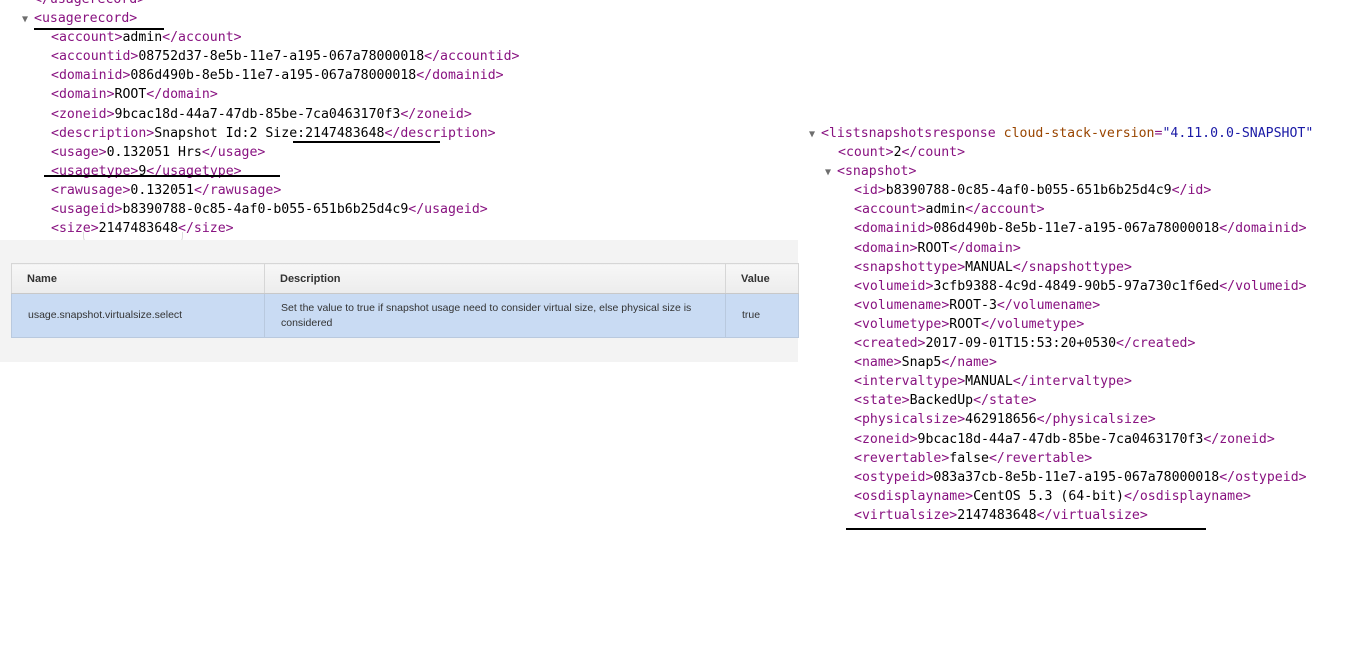 The height and width of the screenshot is (663, 1360). I want to click on column-header-name: Name, so click(138, 278).